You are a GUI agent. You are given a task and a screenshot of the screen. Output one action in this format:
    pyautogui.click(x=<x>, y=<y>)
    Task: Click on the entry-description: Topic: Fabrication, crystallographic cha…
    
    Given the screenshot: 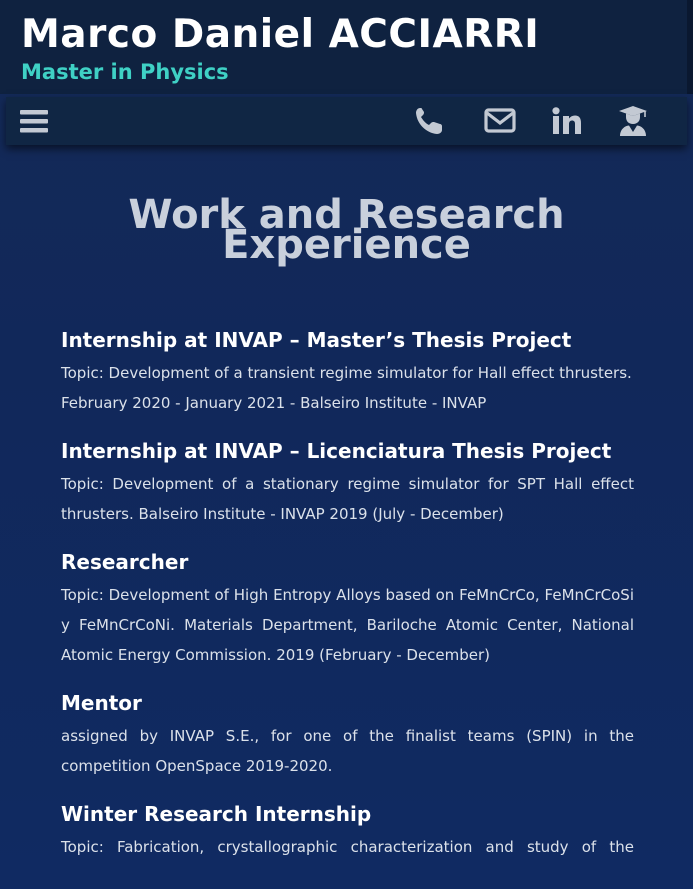 What is the action you would take?
    pyautogui.click(x=347, y=847)
    